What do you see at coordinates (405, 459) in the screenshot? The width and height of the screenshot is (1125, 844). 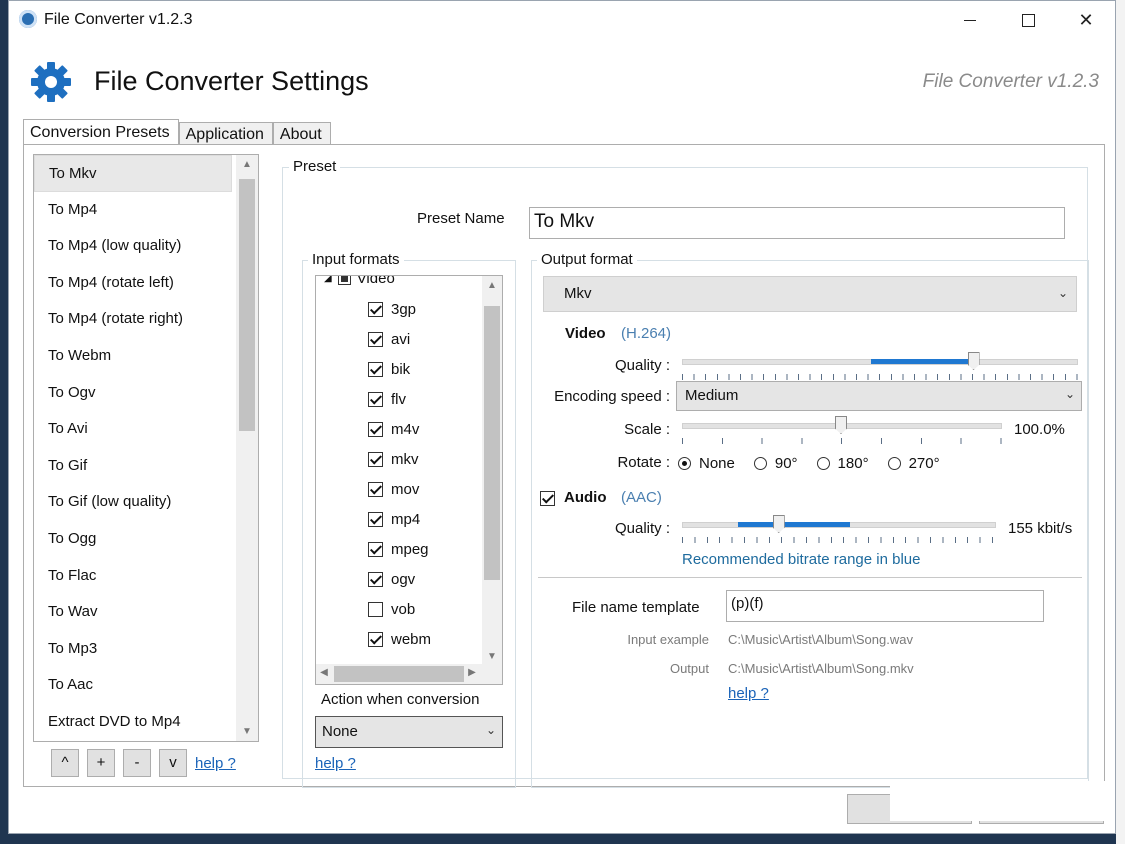 I see `format-label: mkv` at bounding box center [405, 459].